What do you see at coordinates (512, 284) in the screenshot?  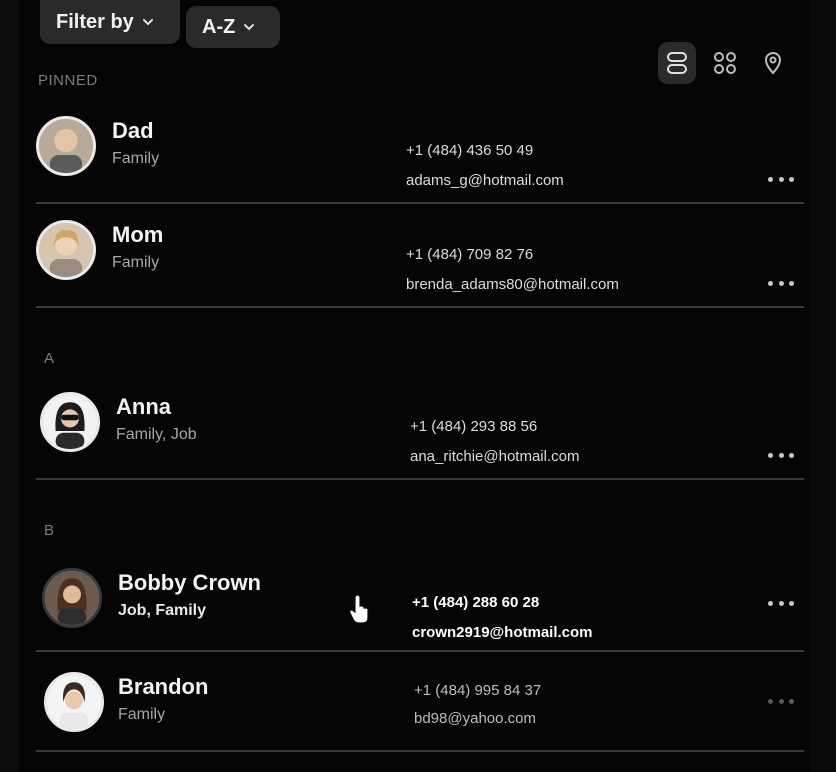 I see `contact-email: brenda_adams80@hotmail.com` at bounding box center [512, 284].